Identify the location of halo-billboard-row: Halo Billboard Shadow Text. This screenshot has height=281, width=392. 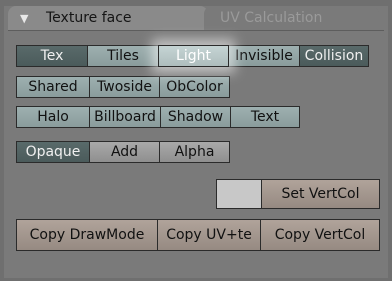
(158, 117).